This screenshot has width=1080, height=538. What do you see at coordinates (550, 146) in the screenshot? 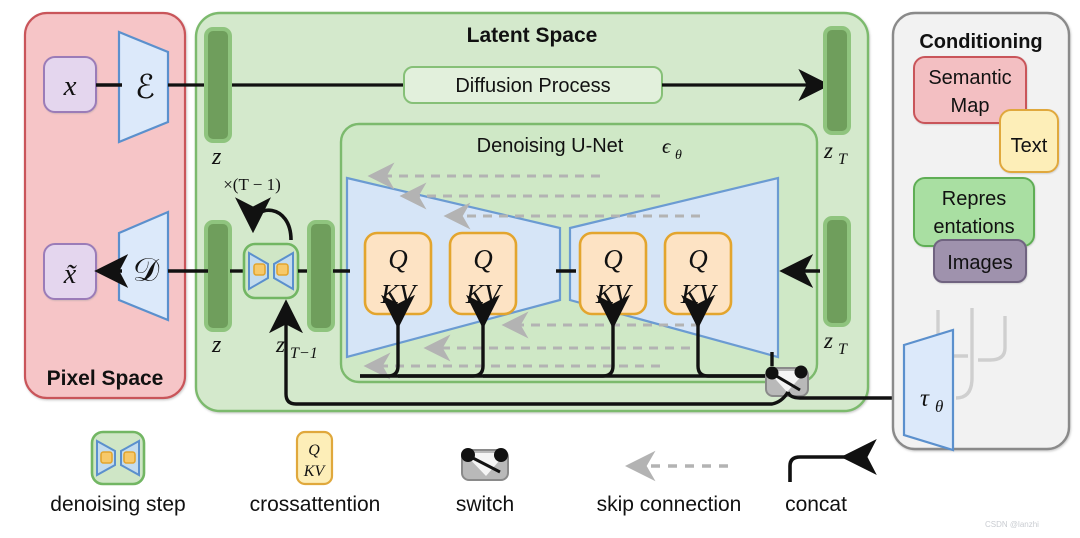
I see `unet-title-label: Denoising U-Net` at bounding box center [550, 146].